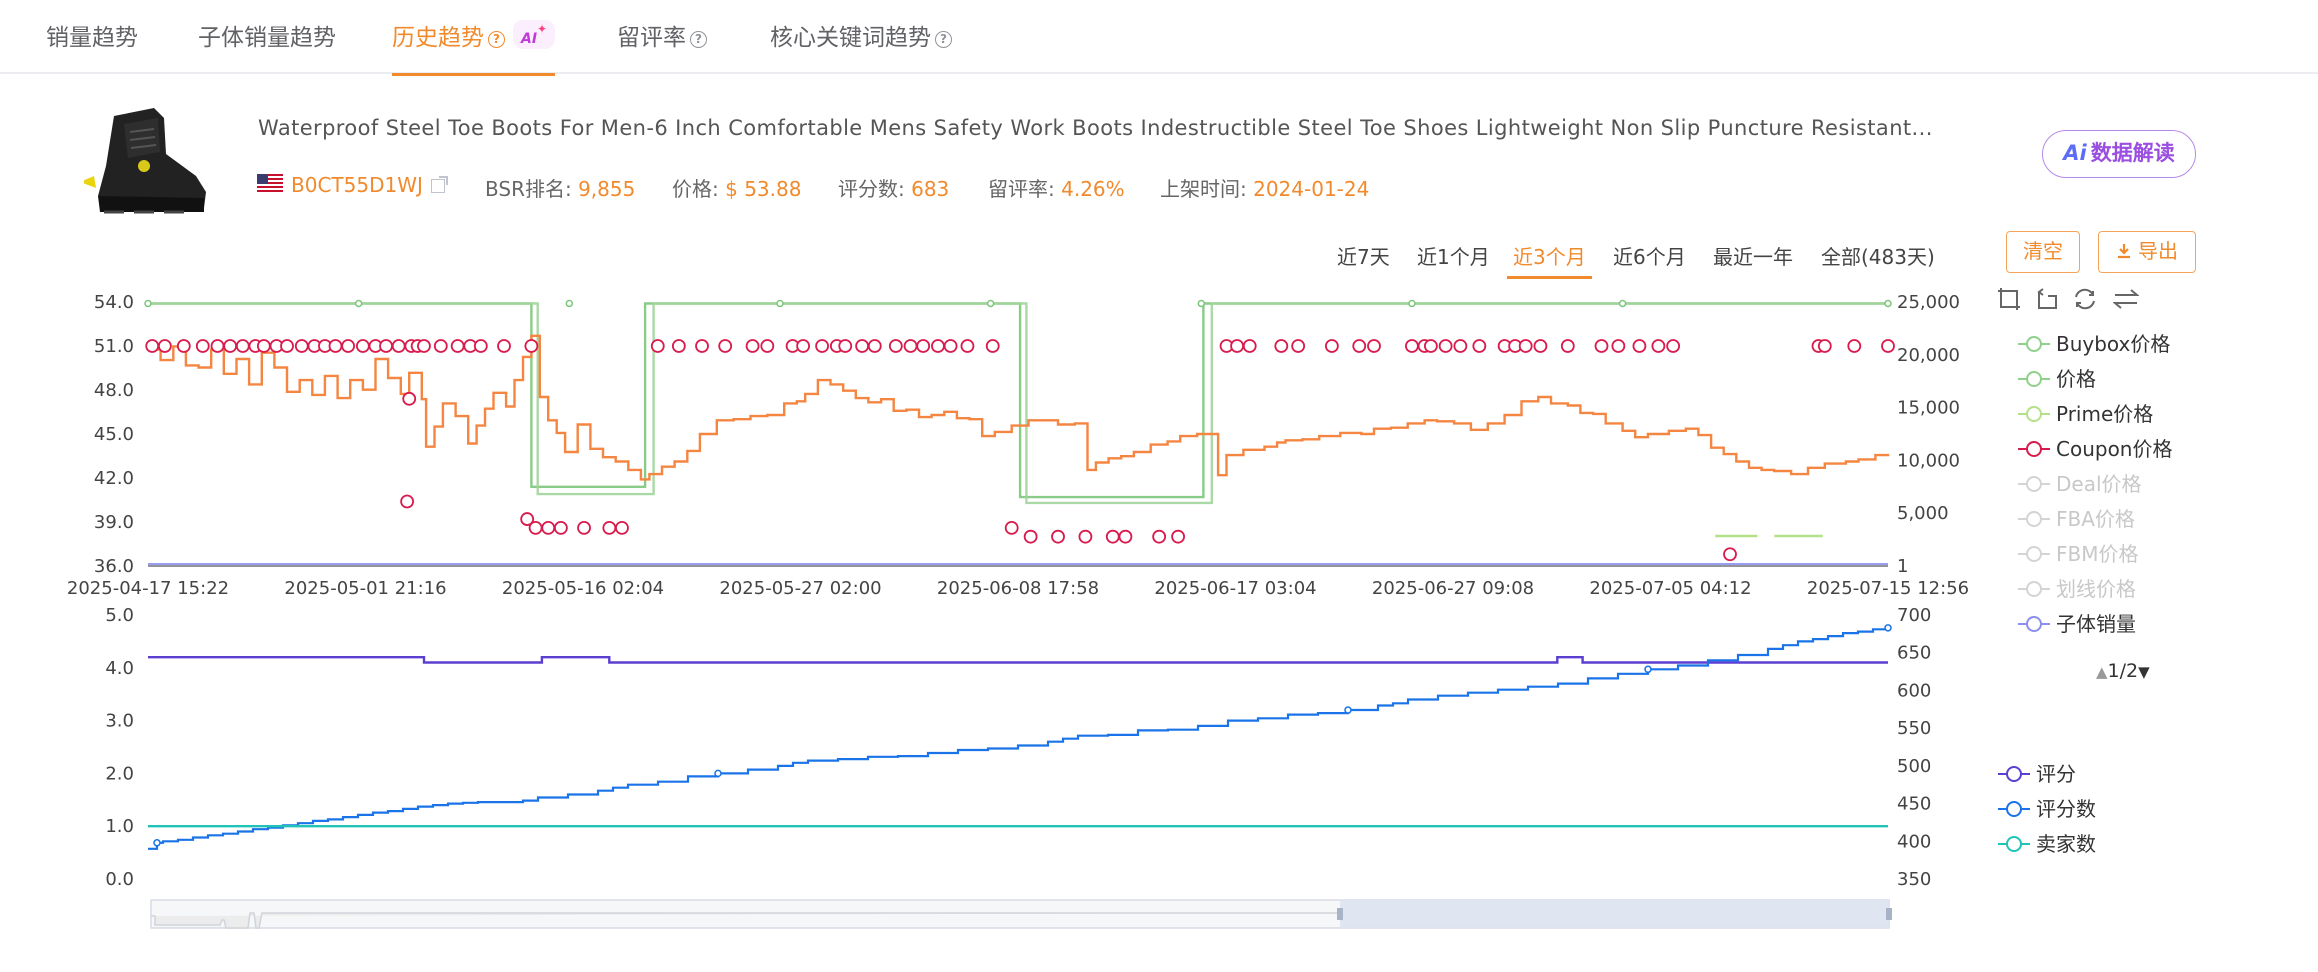  I want to click on legend-list-price: 划线价格, so click(2077, 587).